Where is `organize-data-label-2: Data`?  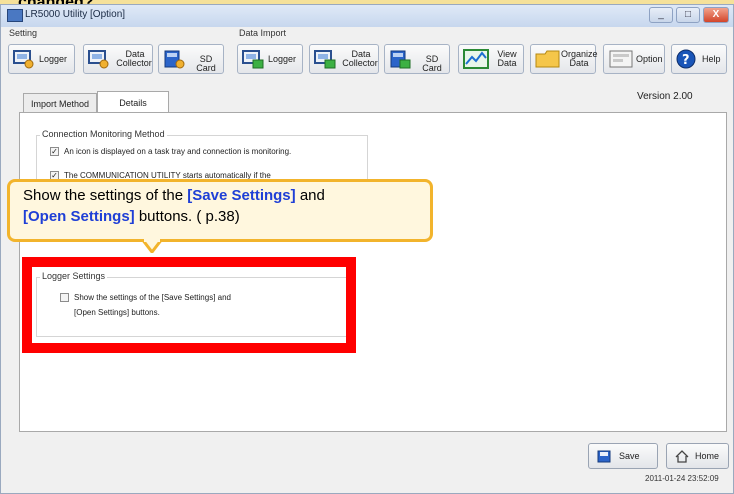
organize-data-label-2: Data is located at coordinates (579, 63).